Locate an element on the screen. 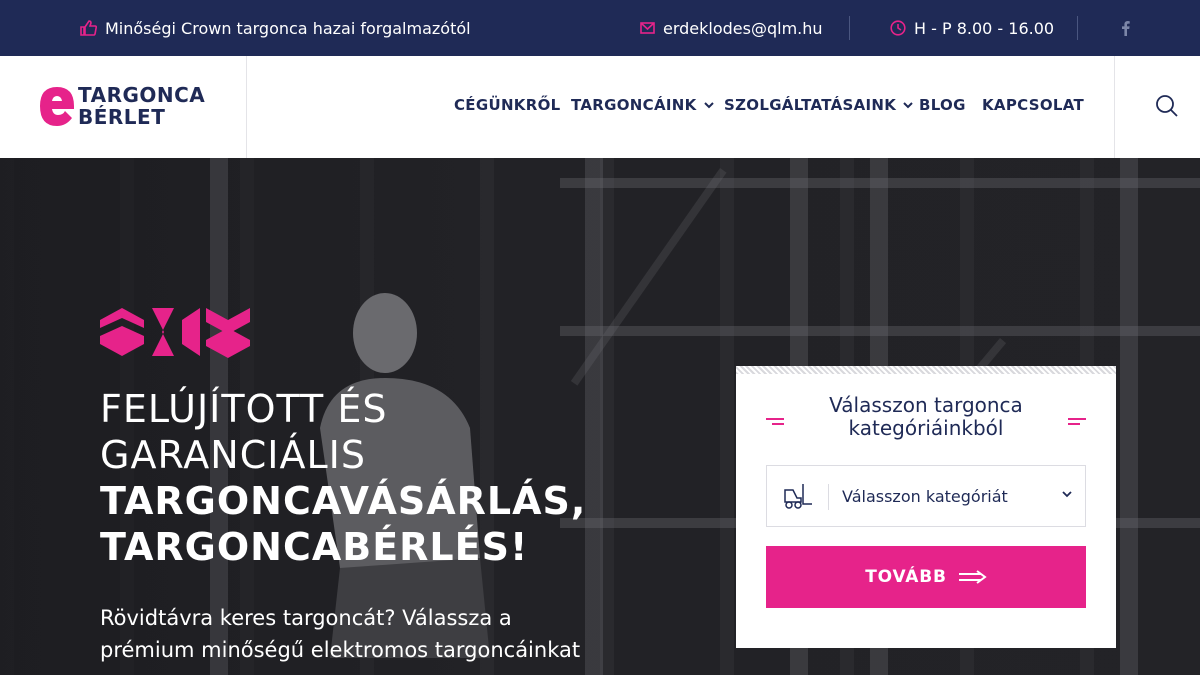 The image size is (1200, 675). logo-text: TARGONCA BÉRLET is located at coordinates (141, 106).